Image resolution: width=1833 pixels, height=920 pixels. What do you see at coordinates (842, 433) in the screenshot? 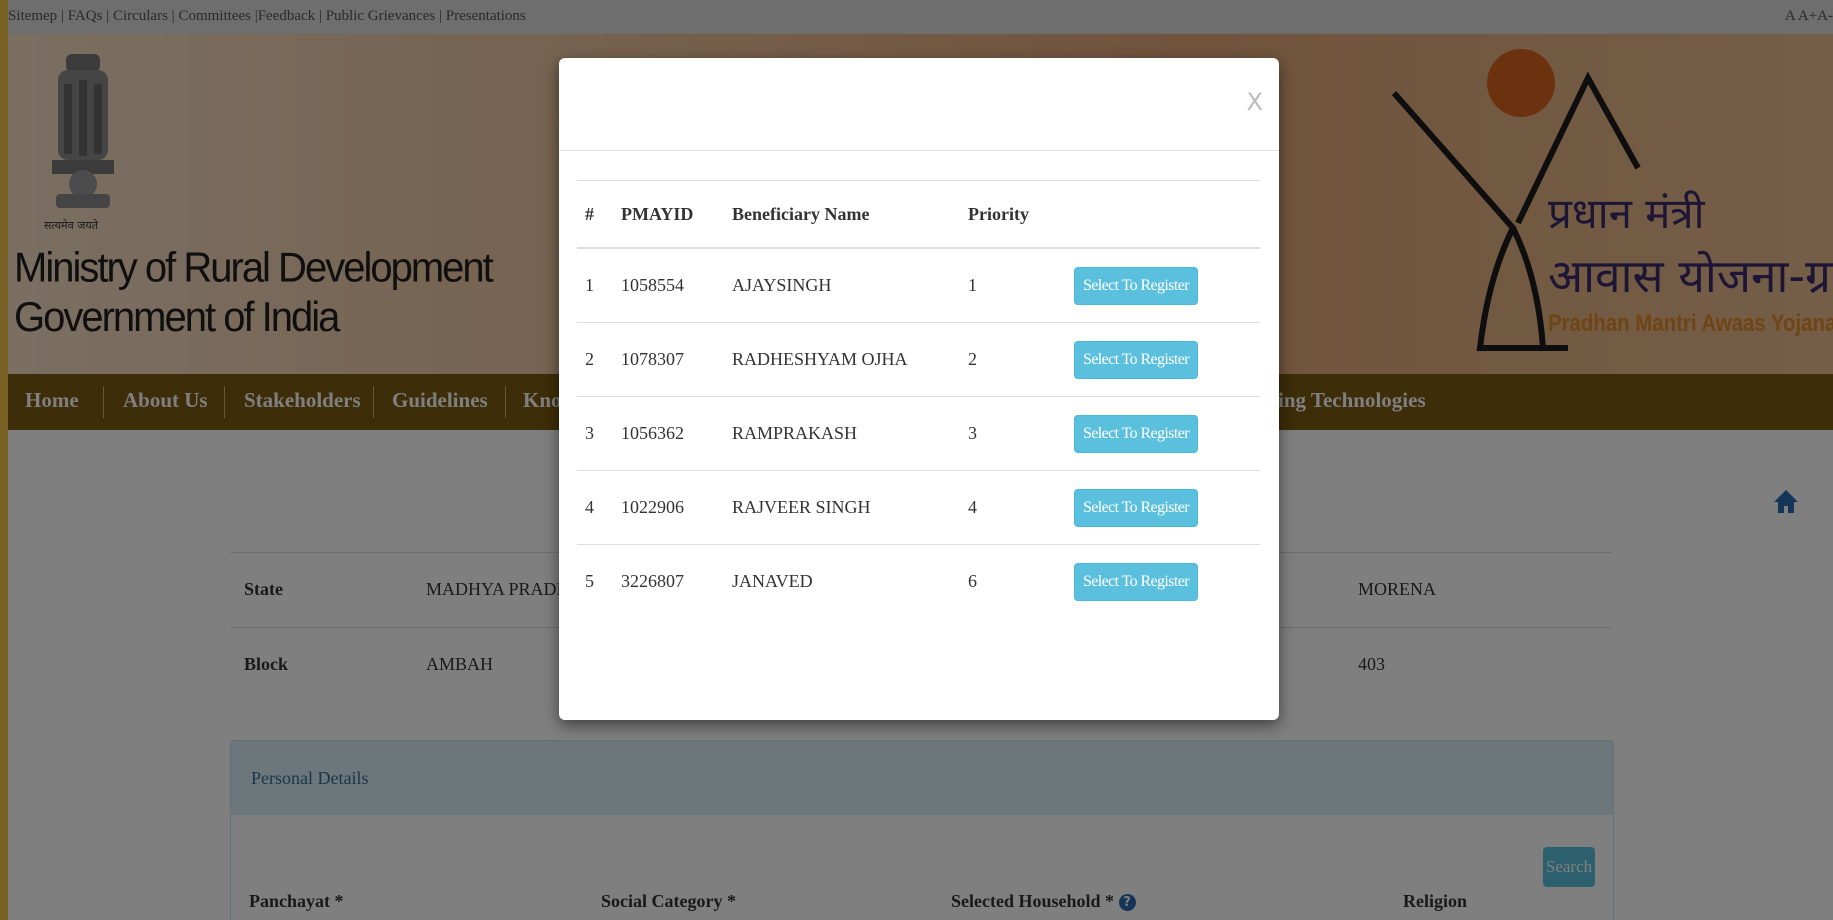
I see `row-name: RAMPRAKASH` at bounding box center [842, 433].